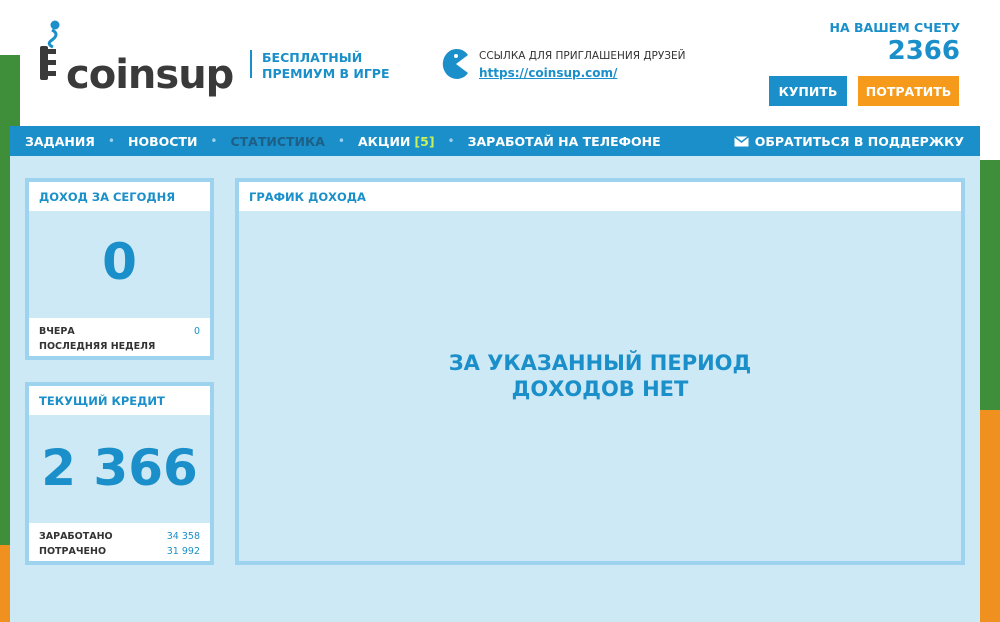 This screenshot has height=622, width=1000. What do you see at coordinates (277, 141) in the screenshot?
I see `nav-item-statistics: СТАТИСТИКА` at bounding box center [277, 141].